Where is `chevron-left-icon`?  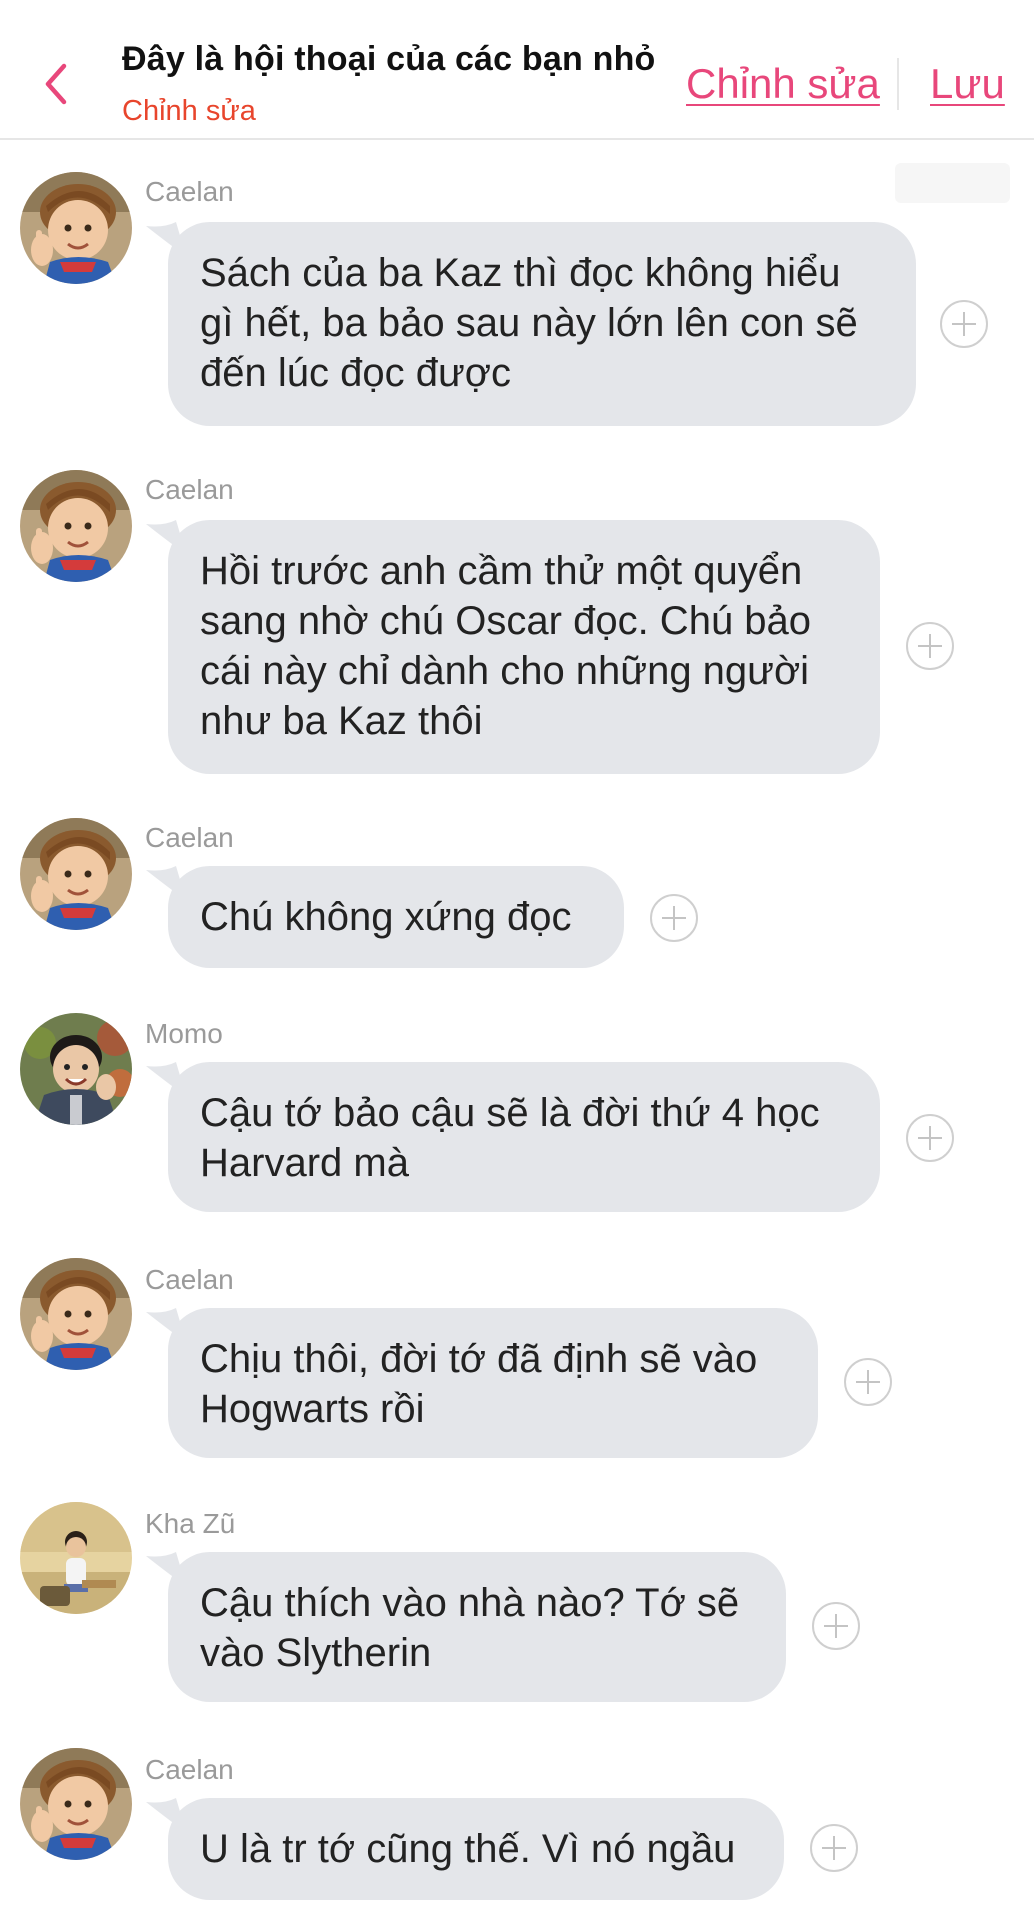
chevron-left-icon is located at coordinates (56, 84).